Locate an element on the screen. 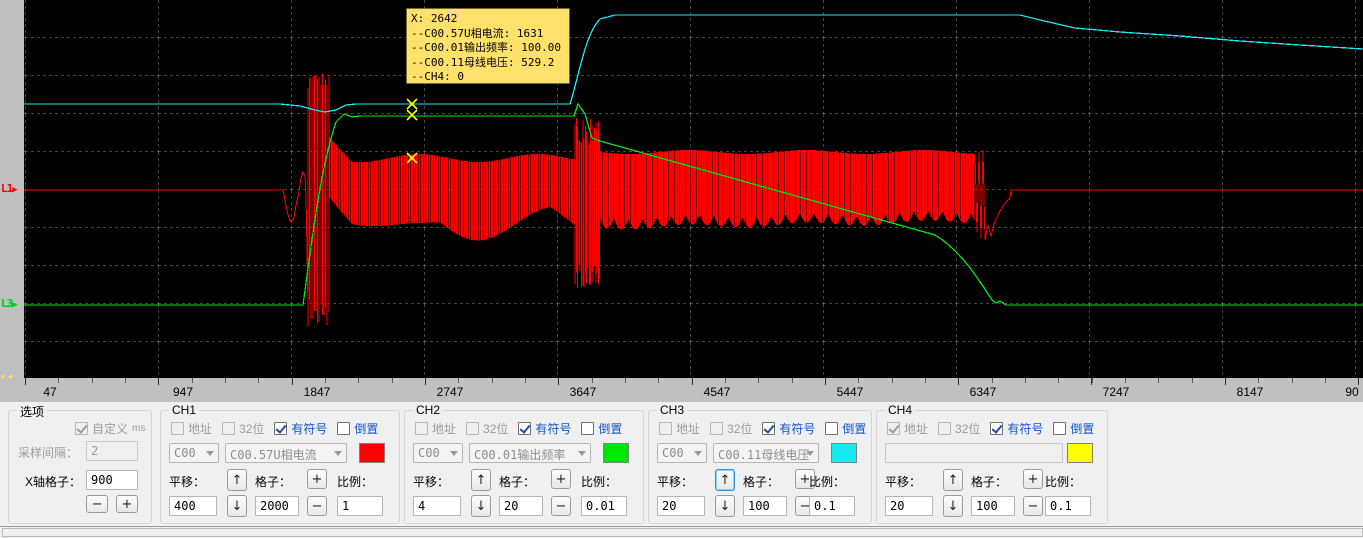 This screenshot has width=1363, height=538. custom-ms-checkbox-box is located at coordinates (81, 428).